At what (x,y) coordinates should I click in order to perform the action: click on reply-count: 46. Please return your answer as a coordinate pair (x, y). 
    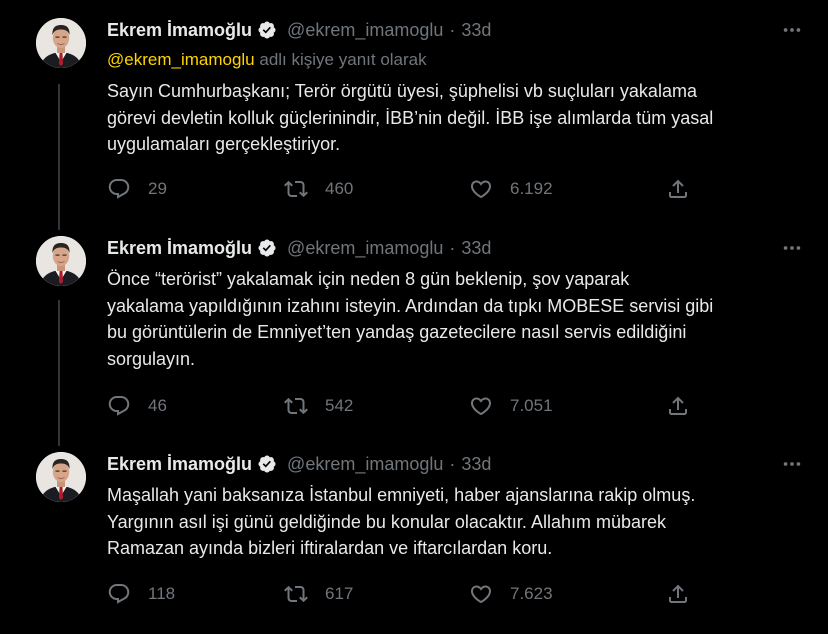
    Looking at the image, I should click on (157, 405).